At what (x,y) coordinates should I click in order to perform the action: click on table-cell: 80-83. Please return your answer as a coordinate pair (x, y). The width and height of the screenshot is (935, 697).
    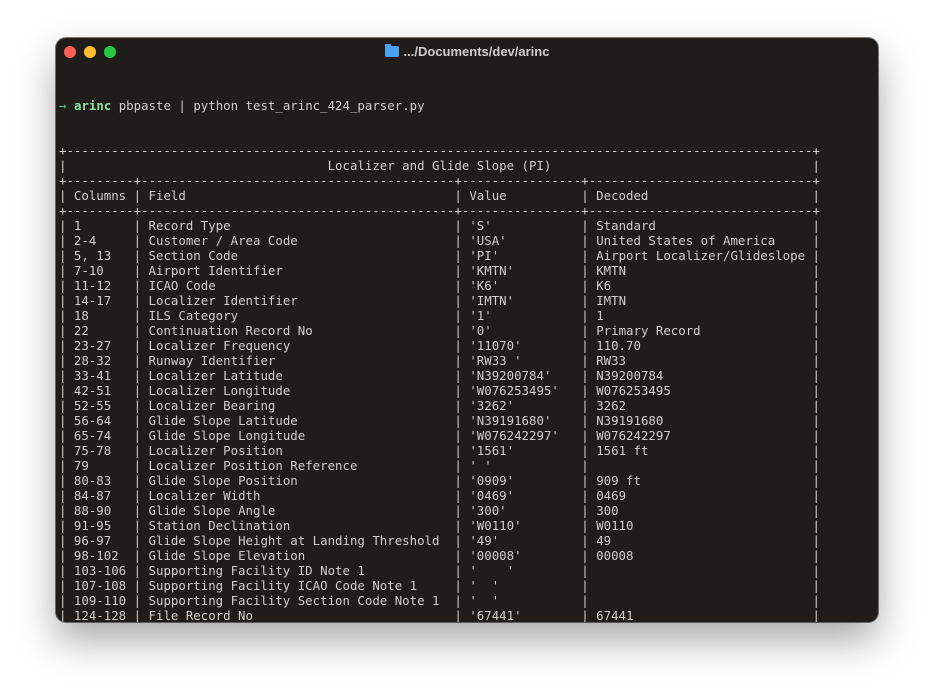
    Looking at the image, I should click on (92, 480).